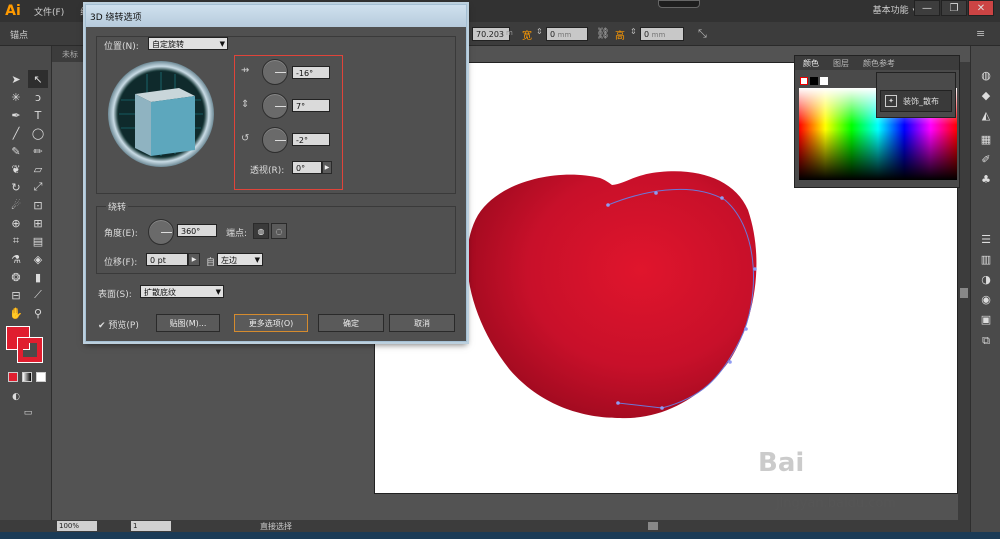  What do you see at coordinates (121, 47) in the screenshot?
I see `position-label: 位置(N):` at bounding box center [121, 47].